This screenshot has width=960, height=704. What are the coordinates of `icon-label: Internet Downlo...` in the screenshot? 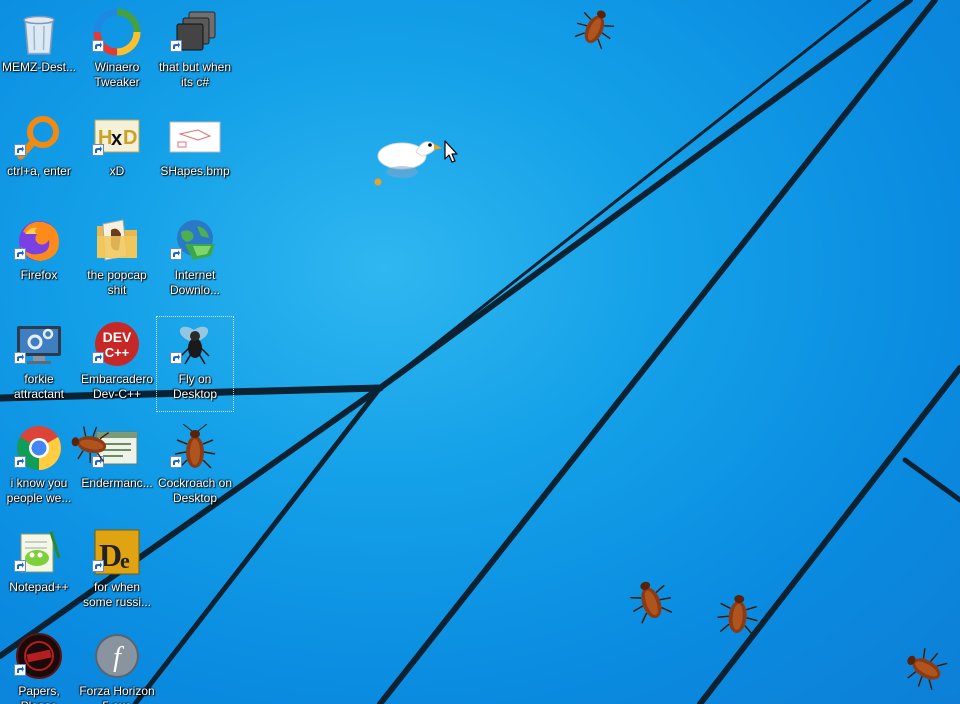 It's located at (195, 282).